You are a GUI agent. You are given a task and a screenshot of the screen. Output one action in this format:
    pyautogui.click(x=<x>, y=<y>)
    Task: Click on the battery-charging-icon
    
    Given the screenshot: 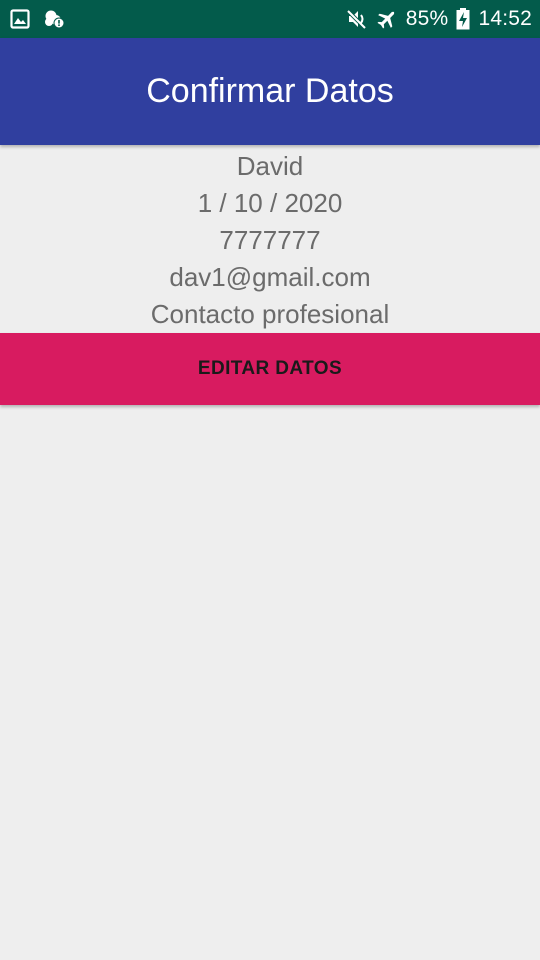 What is the action you would take?
    pyautogui.click(x=463, y=19)
    